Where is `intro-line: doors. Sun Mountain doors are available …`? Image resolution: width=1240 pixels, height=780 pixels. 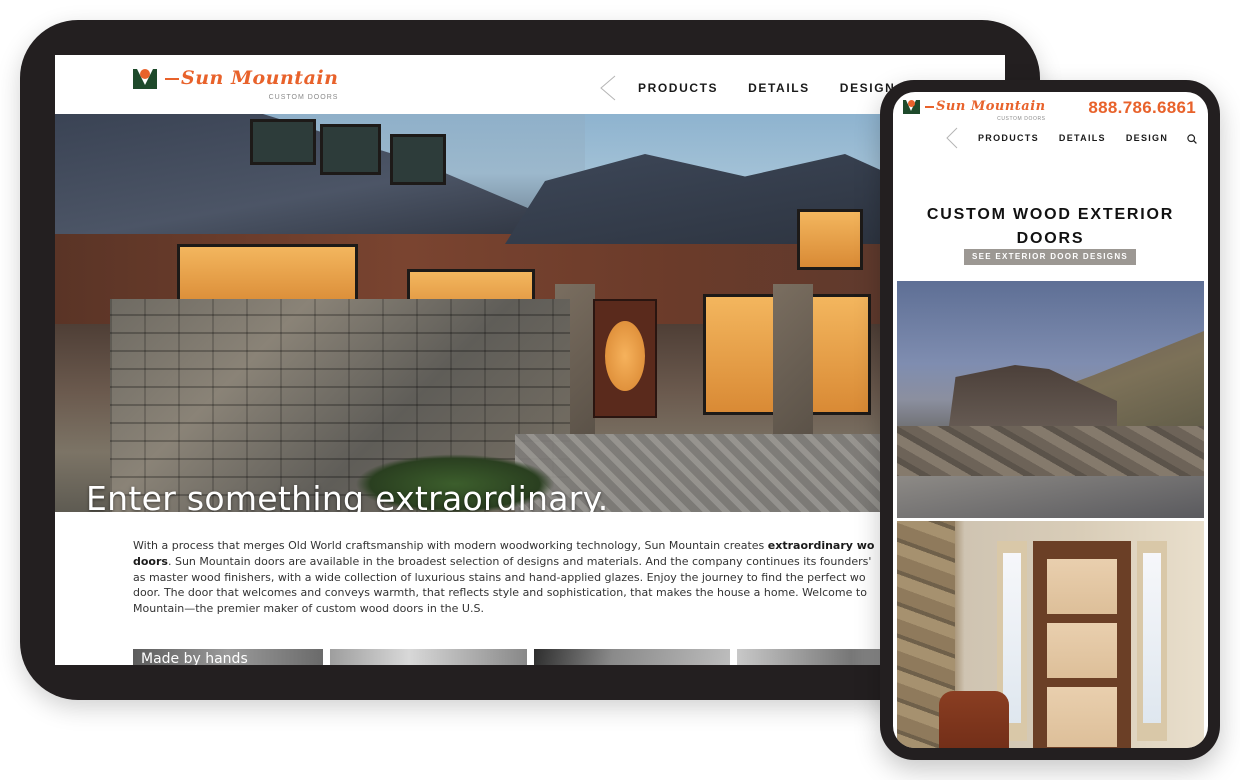 intro-line: doors. Sun Mountain doors are available … is located at coordinates (502, 561).